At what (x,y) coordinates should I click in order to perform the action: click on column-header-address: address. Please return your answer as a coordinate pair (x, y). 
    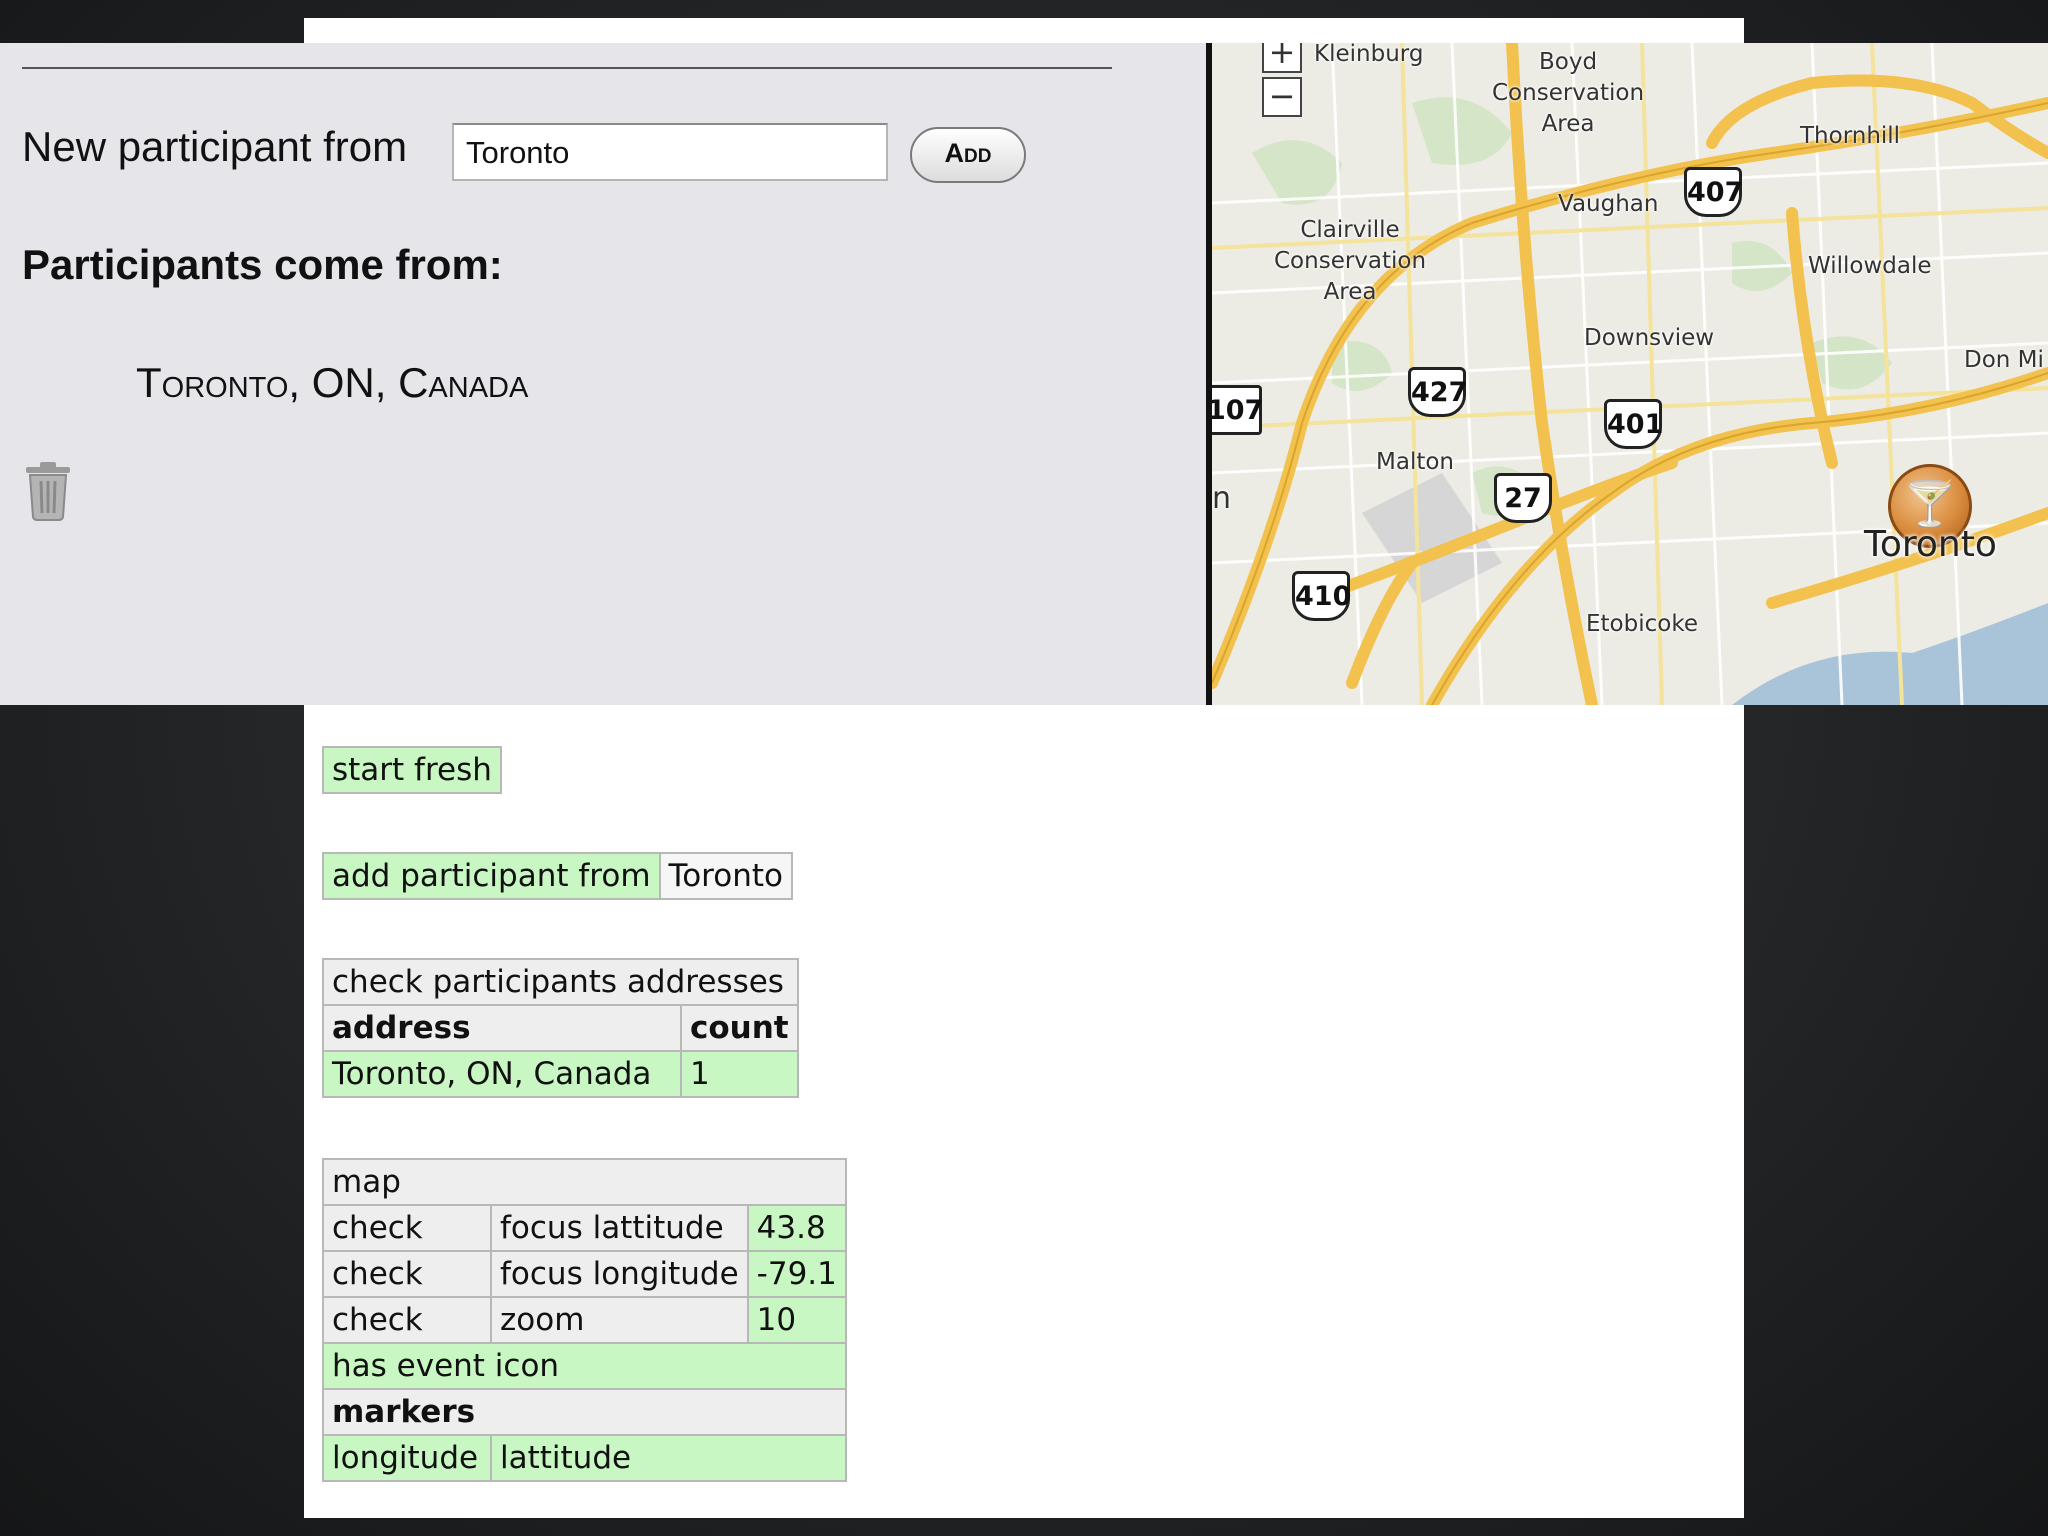
    Looking at the image, I should click on (502, 1028).